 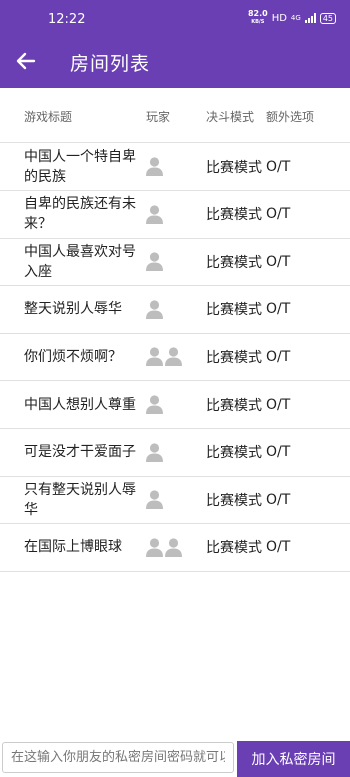 I want to click on join-private-room-button: 加入私密房间, so click(x=293, y=759).